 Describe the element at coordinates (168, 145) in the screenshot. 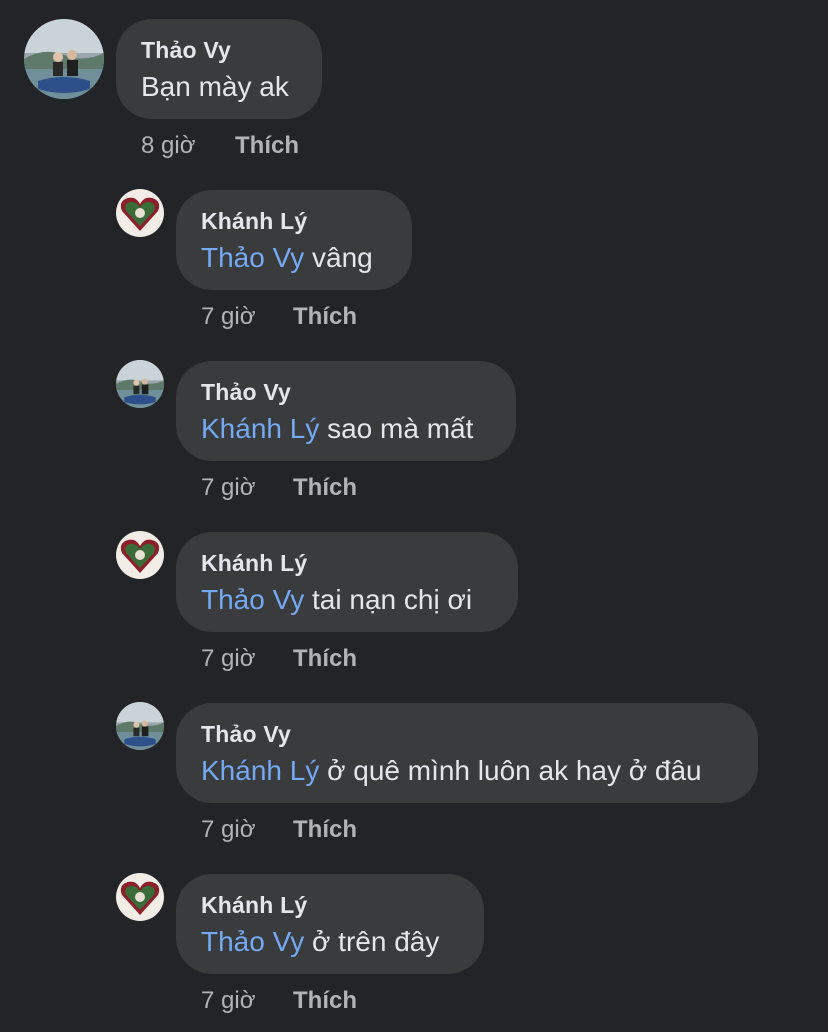

I see `comment-time: 8 giờ` at that location.